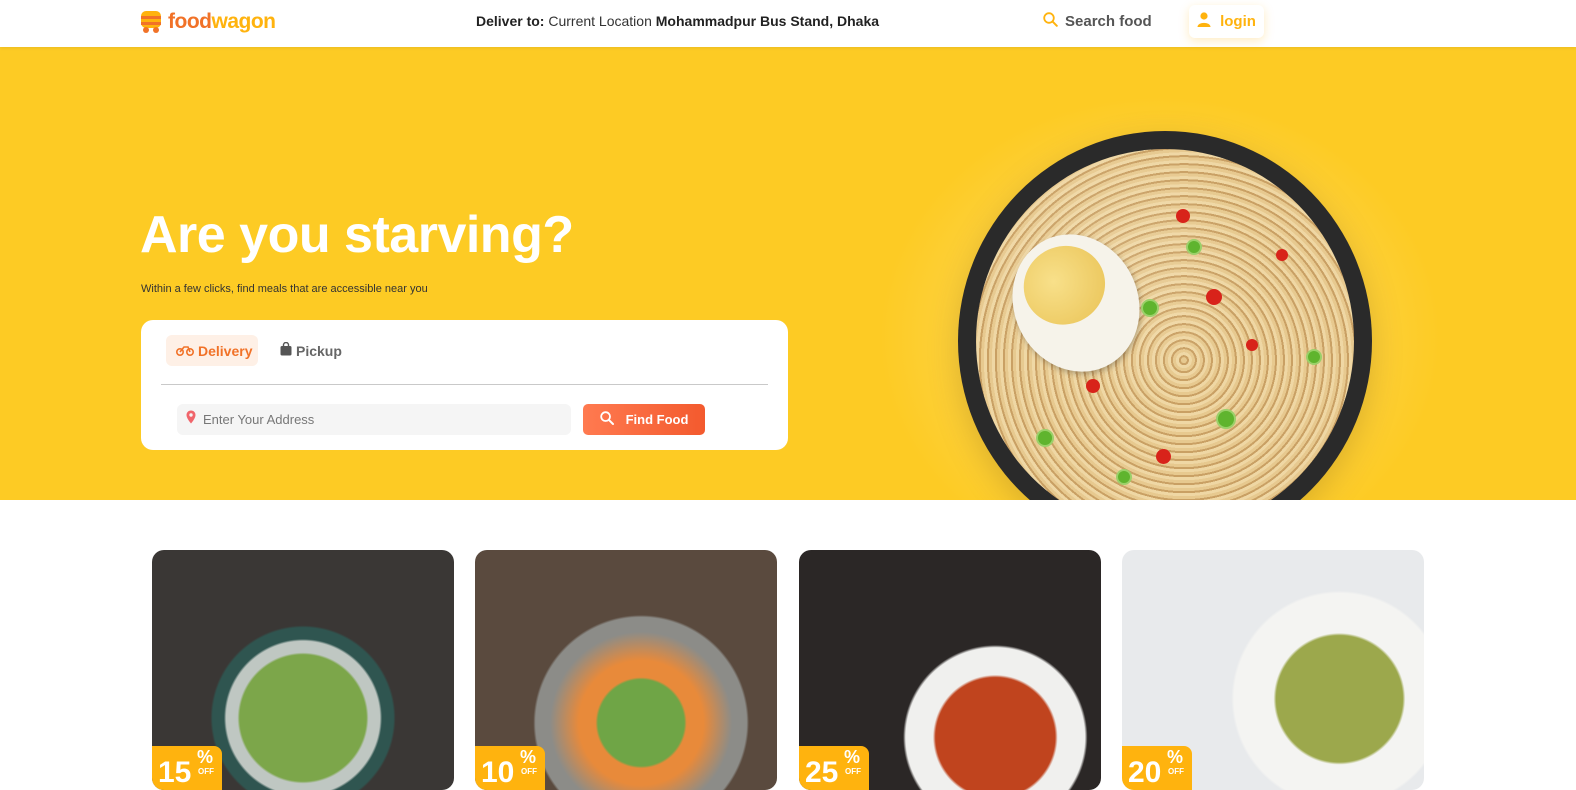 The height and width of the screenshot is (790, 1576). I want to click on deal-card: 15 % OFF, so click(303, 670).